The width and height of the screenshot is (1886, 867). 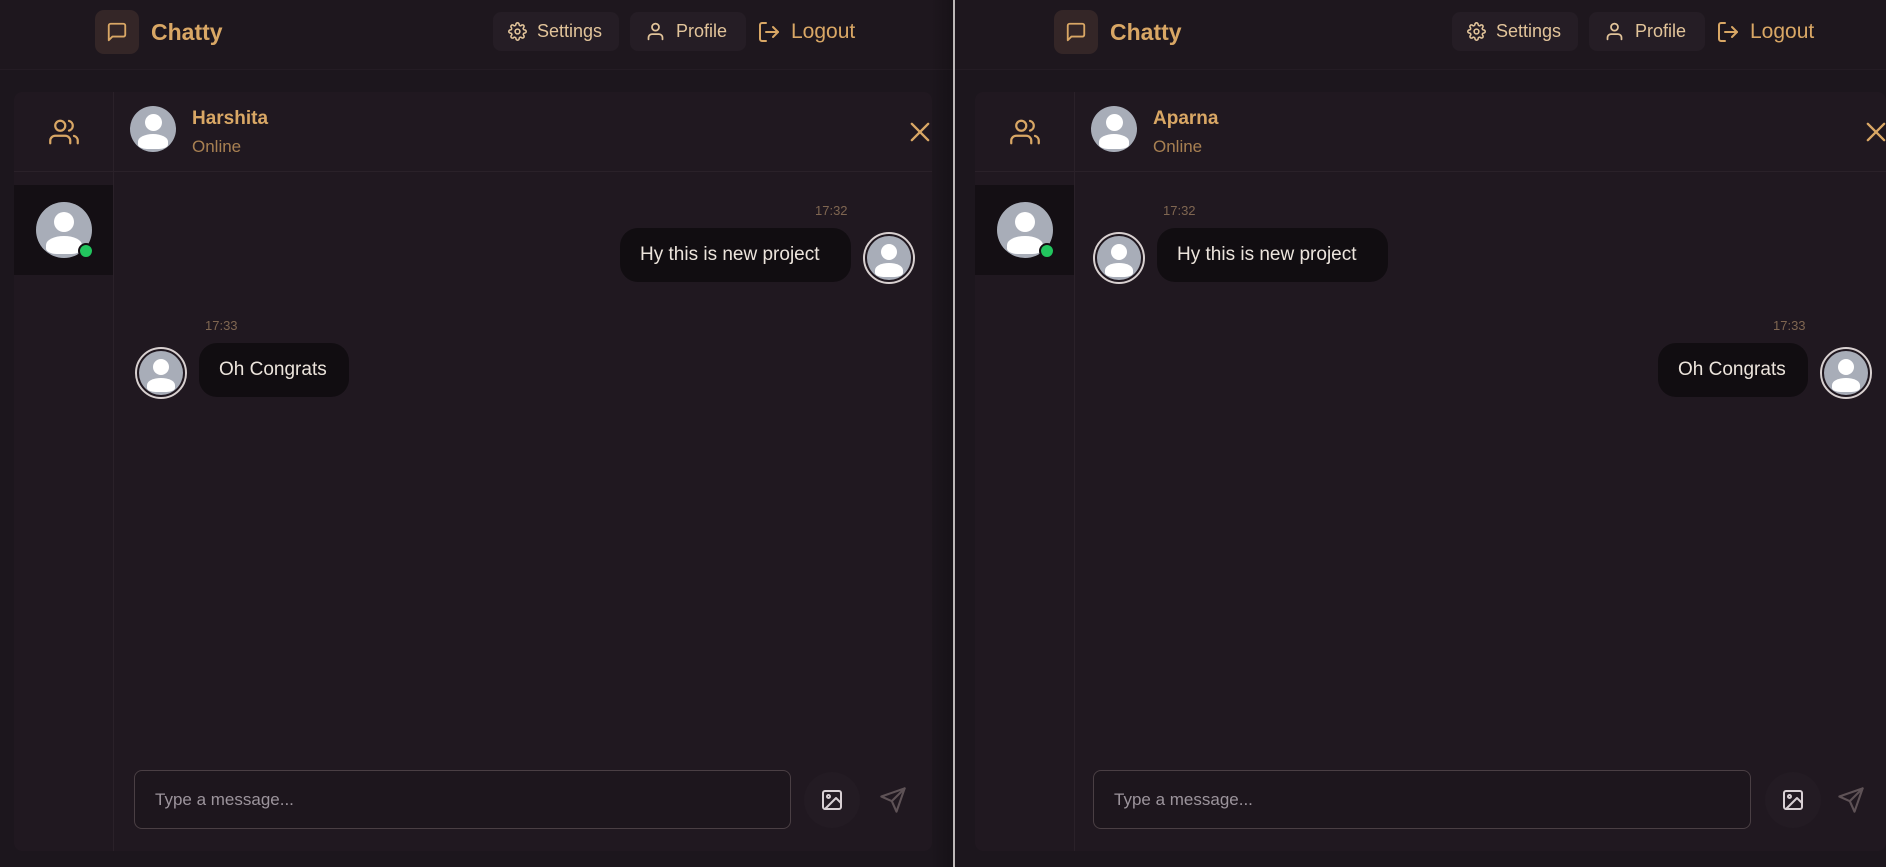 I want to click on chat-header: Aparna Online, so click(x=1480, y=132).